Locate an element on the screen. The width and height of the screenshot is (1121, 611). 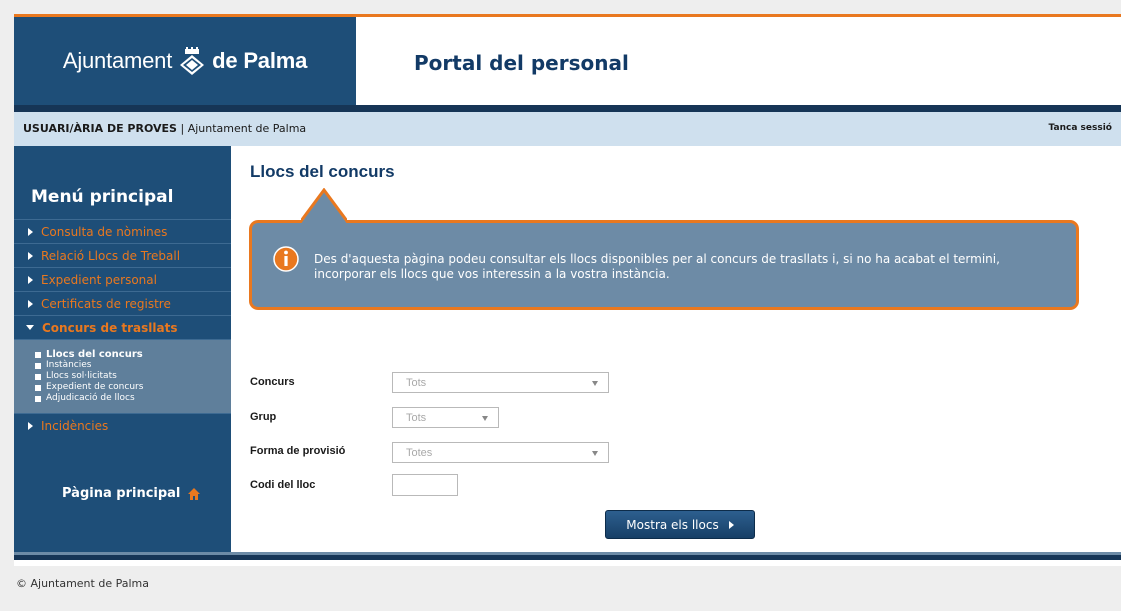
show-llocs-button: Mostra els llocs is located at coordinates (680, 524).